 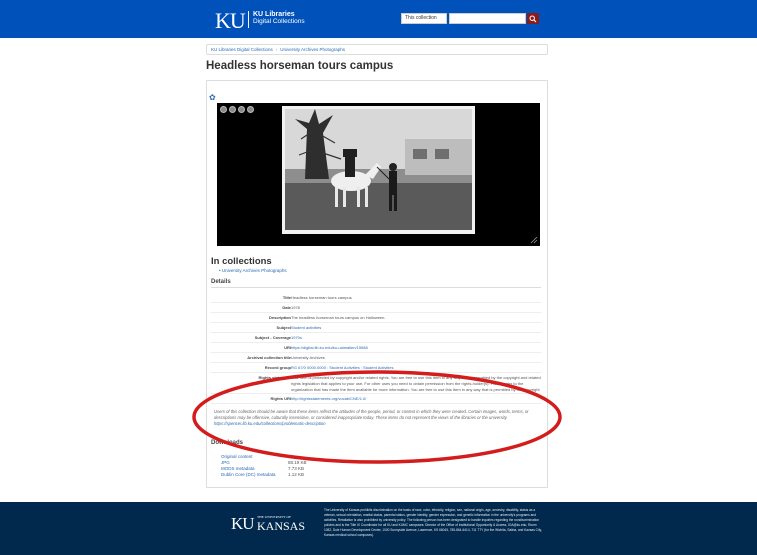 What do you see at coordinates (300, 66) in the screenshot?
I see `page-title: Headless horseman tours campus` at bounding box center [300, 66].